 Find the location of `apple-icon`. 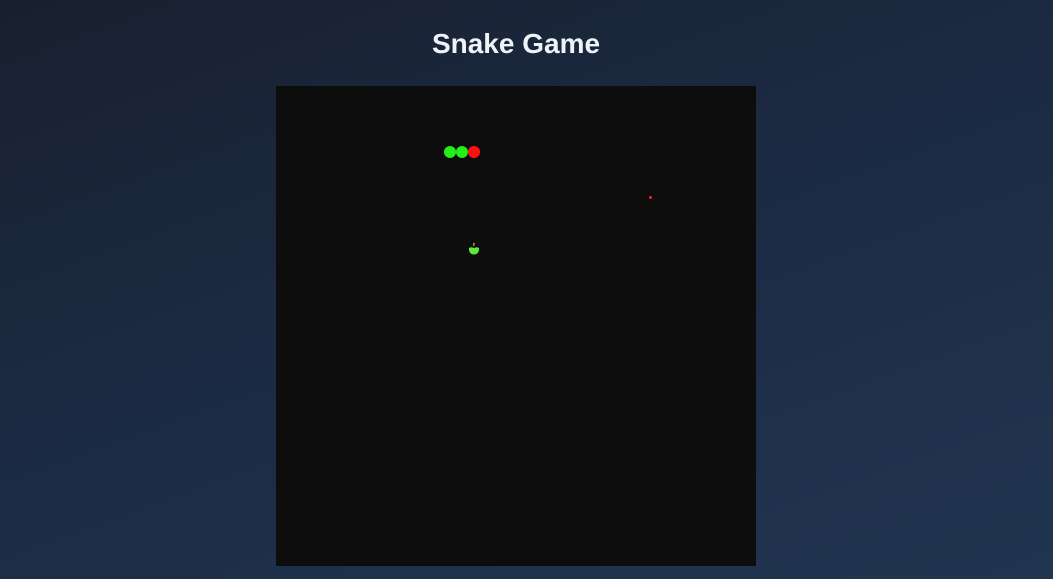

apple-icon is located at coordinates (474, 249).